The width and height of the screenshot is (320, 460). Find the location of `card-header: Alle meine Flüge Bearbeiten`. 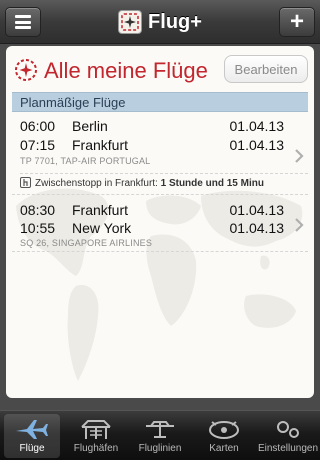

card-header: Alle meine Flüge Bearbeiten is located at coordinates (160, 69).